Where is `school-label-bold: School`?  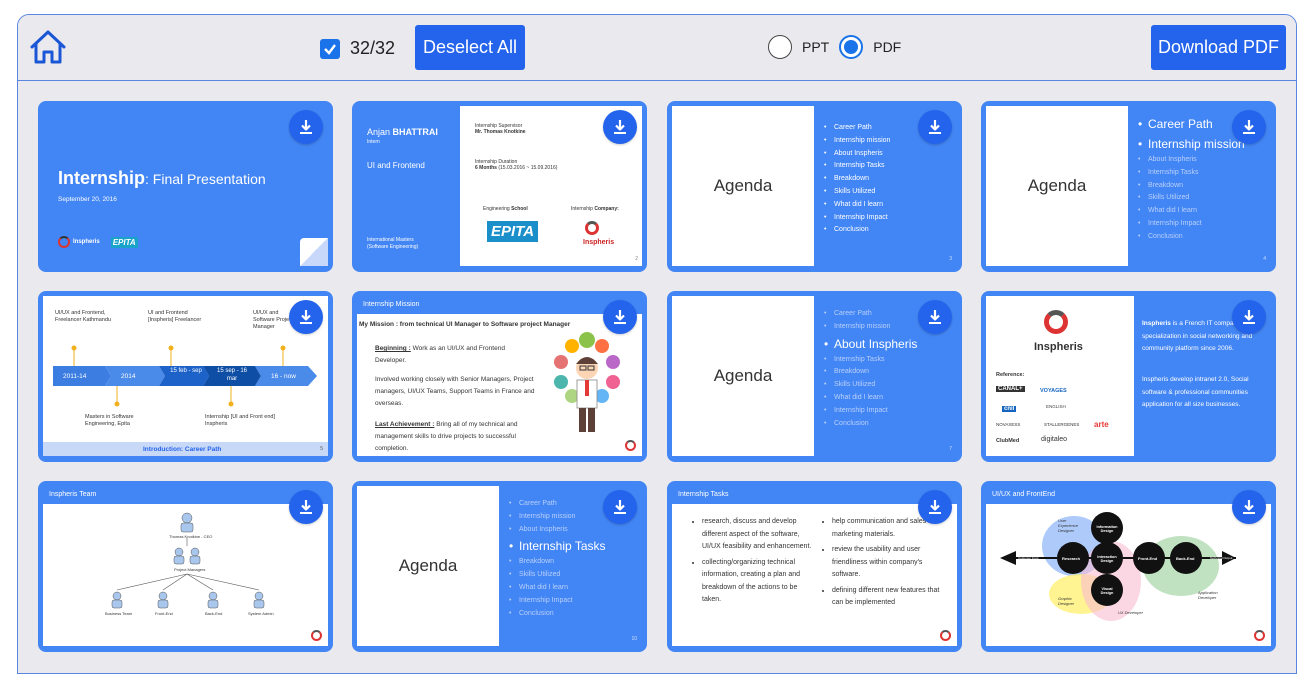
school-label-bold: School is located at coordinates (519, 209).